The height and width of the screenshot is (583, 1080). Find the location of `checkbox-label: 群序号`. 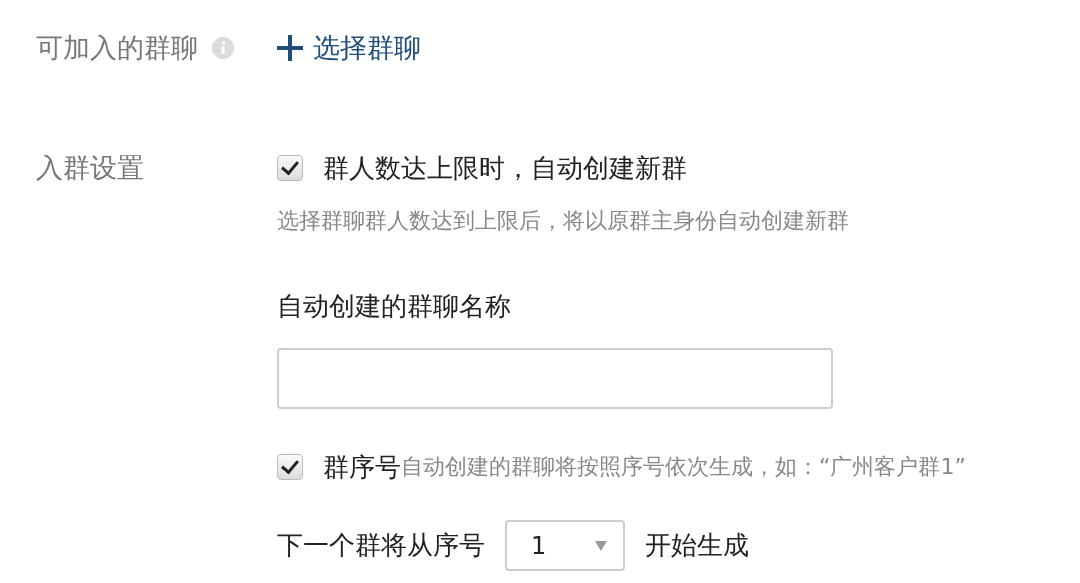

checkbox-label: 群序号 is located at coordinates (362, 467).